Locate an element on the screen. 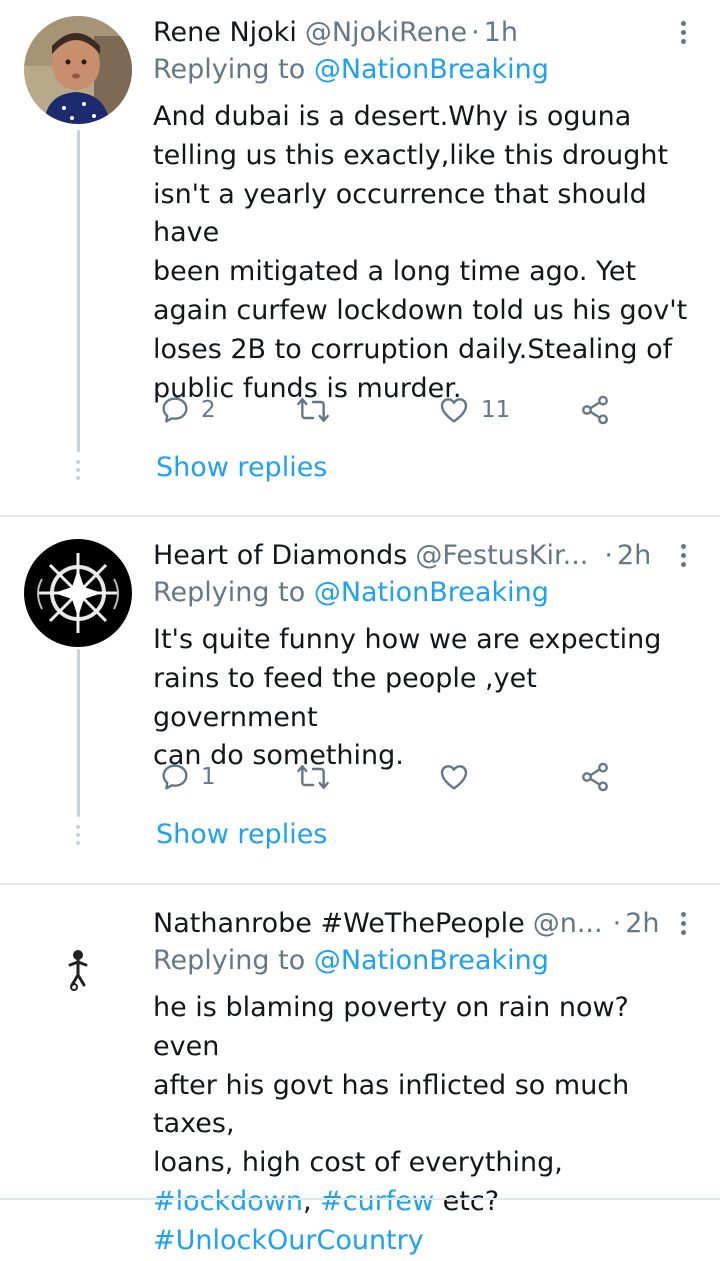 This screenshot has height=1261, width=720. user-handle: @NjokiRene is located at coordinates (386, 32).